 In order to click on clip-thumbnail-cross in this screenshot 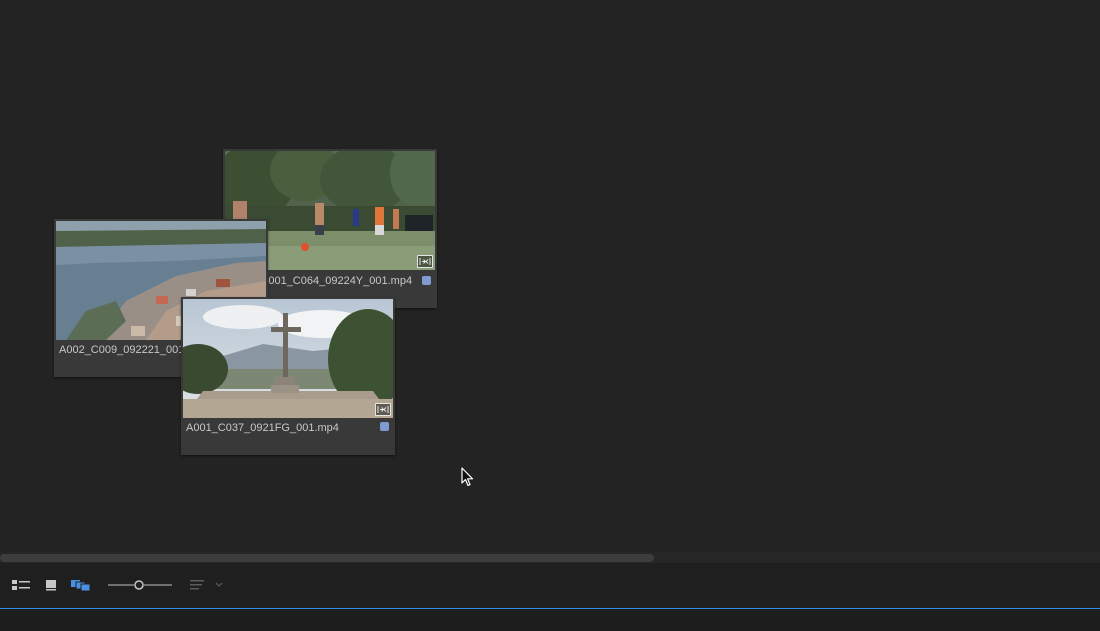, I will do `click(288, 358)`.